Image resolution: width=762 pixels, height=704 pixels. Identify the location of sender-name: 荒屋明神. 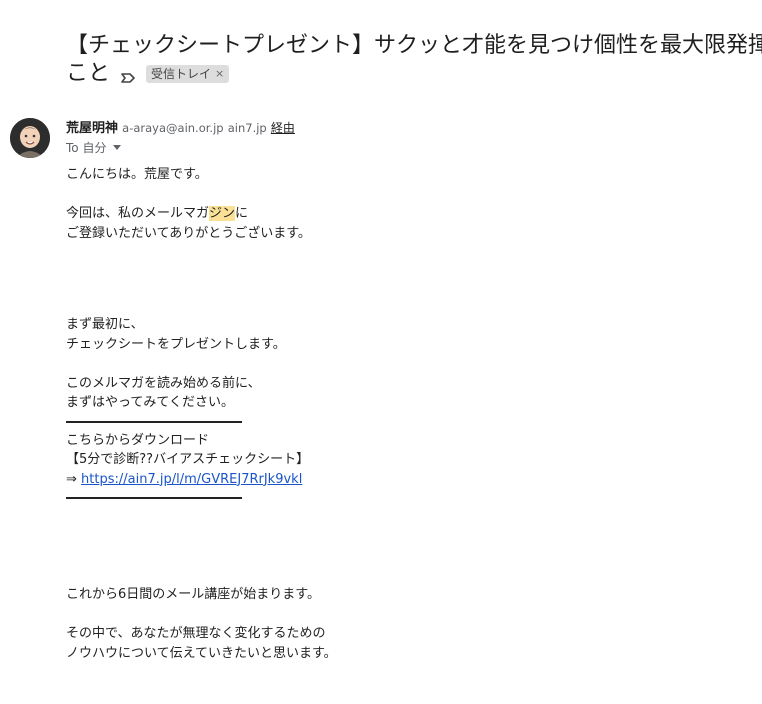
(92, 128).